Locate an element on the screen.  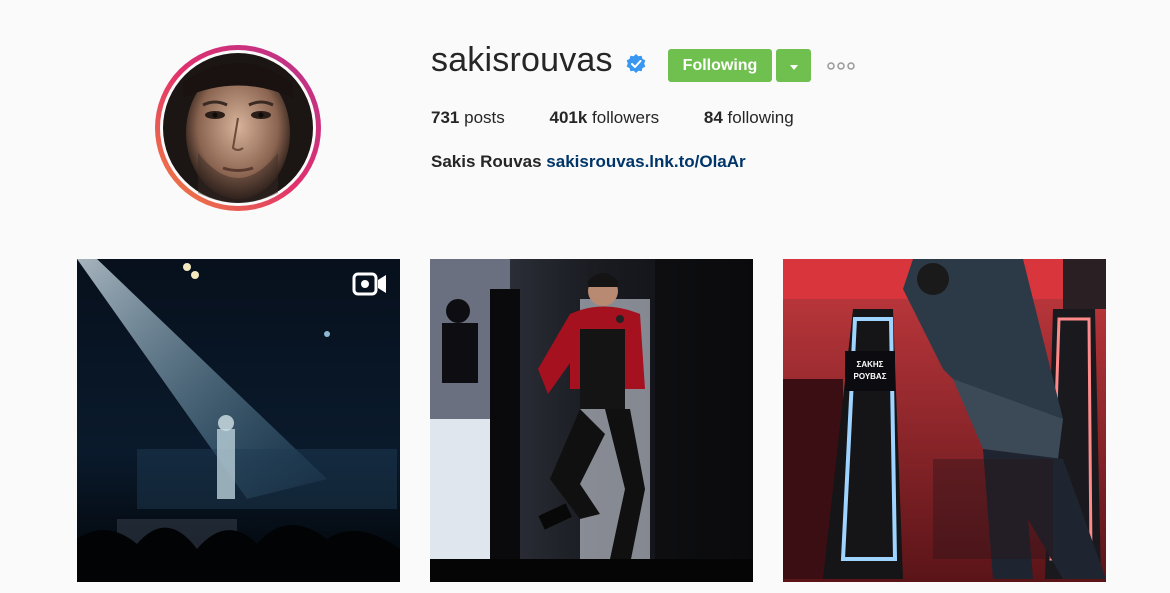
chevron-down-icon is located at coordinates (793, 67).